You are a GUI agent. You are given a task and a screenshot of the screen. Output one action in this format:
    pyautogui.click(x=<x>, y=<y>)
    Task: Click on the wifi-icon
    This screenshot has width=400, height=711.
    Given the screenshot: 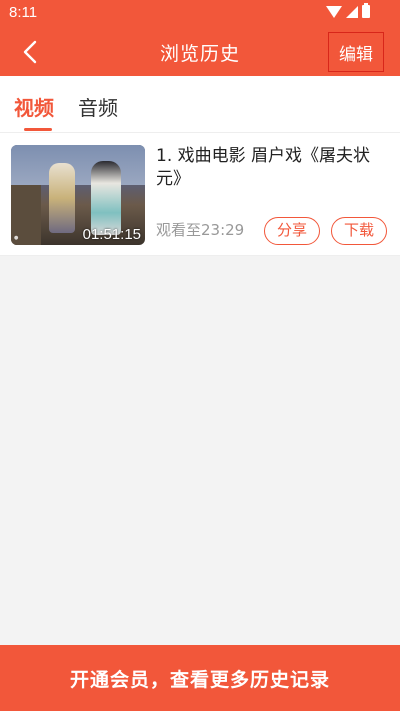 What is the action you would take?
    pyautogui.click(x=334, y=11)
    